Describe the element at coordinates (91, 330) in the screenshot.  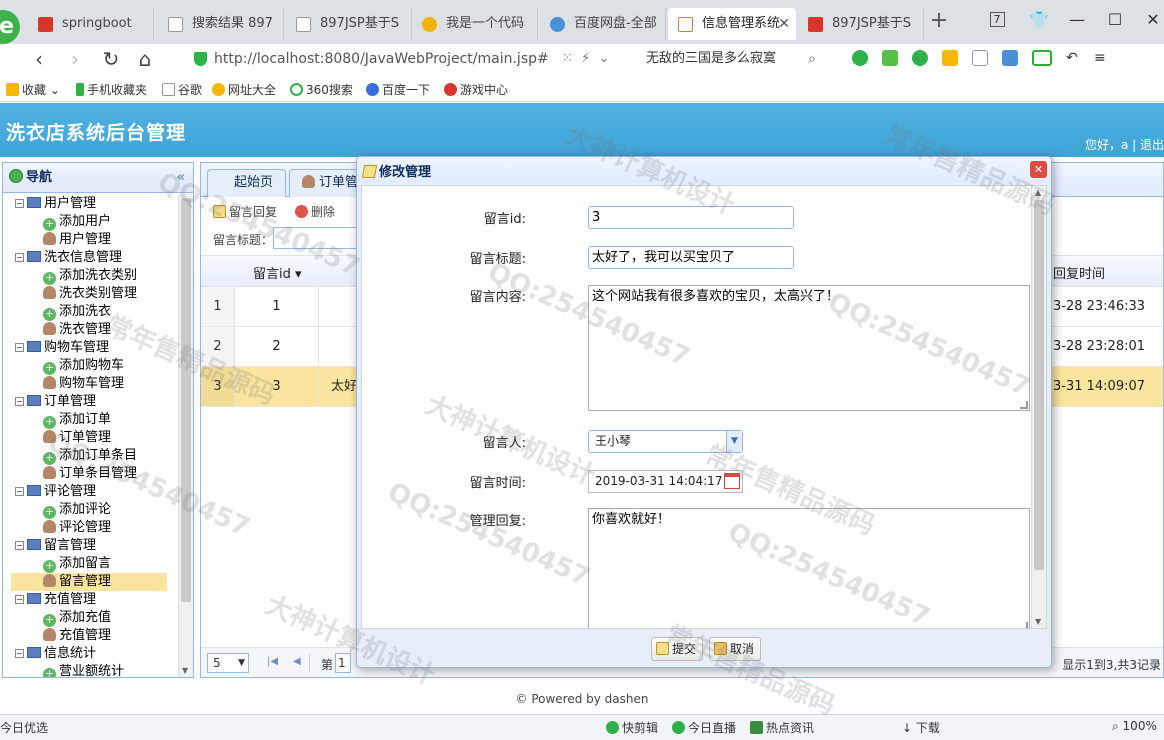
I see `tree-item: 洗衣管理` at that location.